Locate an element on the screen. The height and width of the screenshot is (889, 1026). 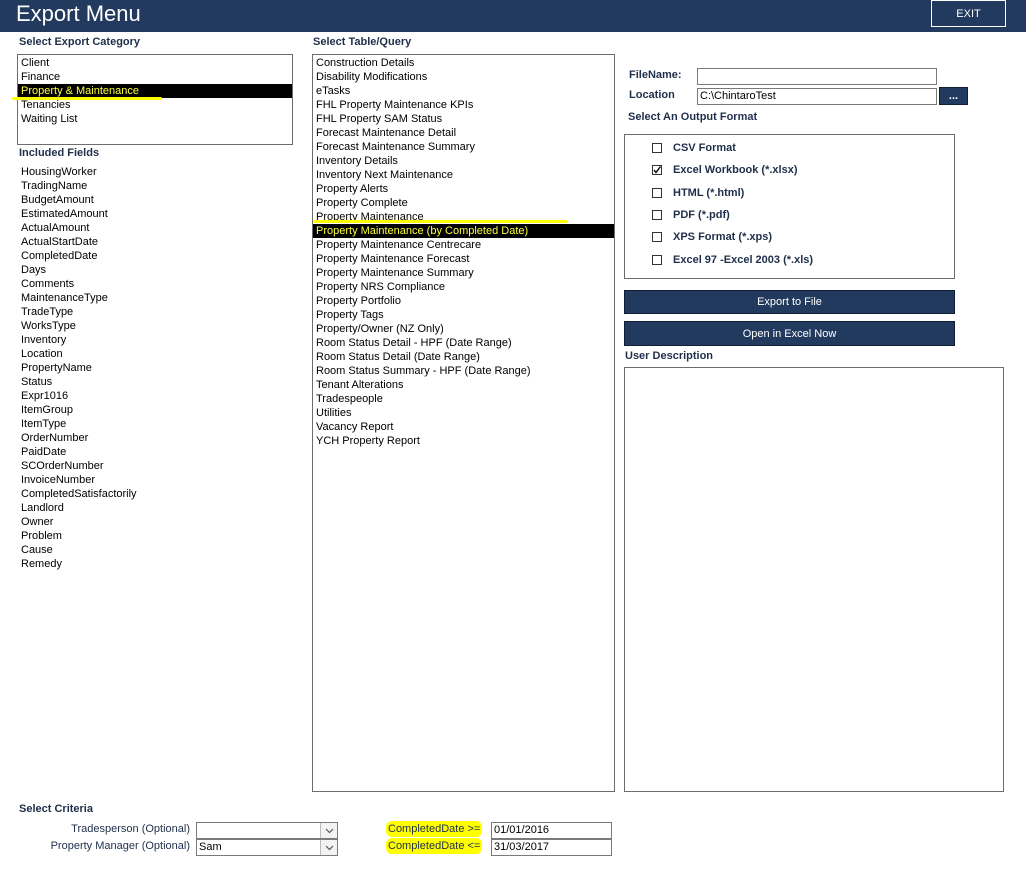
table-query-item: Construction Details is located at coordinates (463, 63).